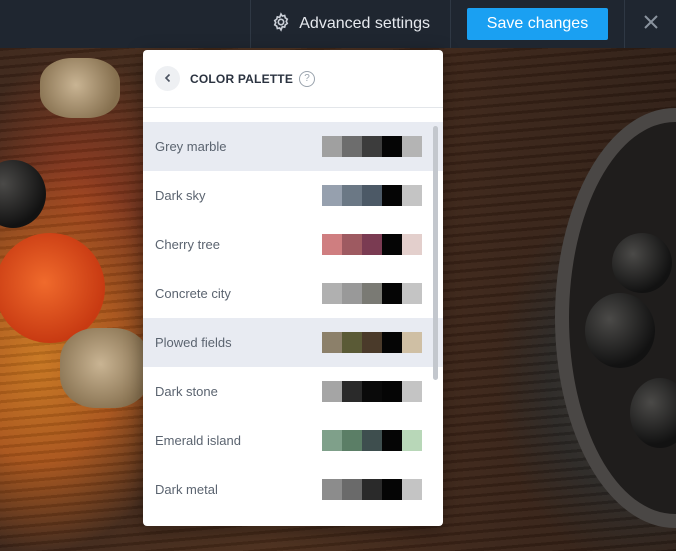  I want to click on palette-name: Concrete city, so click(193, 293).